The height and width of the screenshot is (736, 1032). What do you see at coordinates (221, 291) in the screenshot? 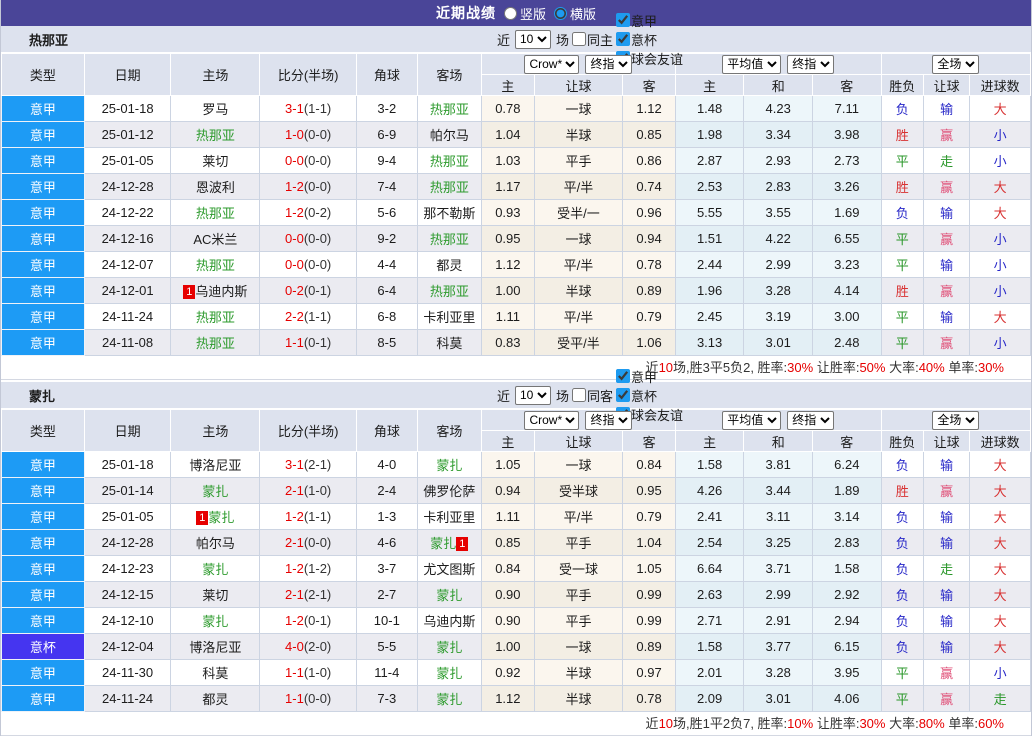
I see `team-label: 乌迪内斯` at bounding box center [221, 291].